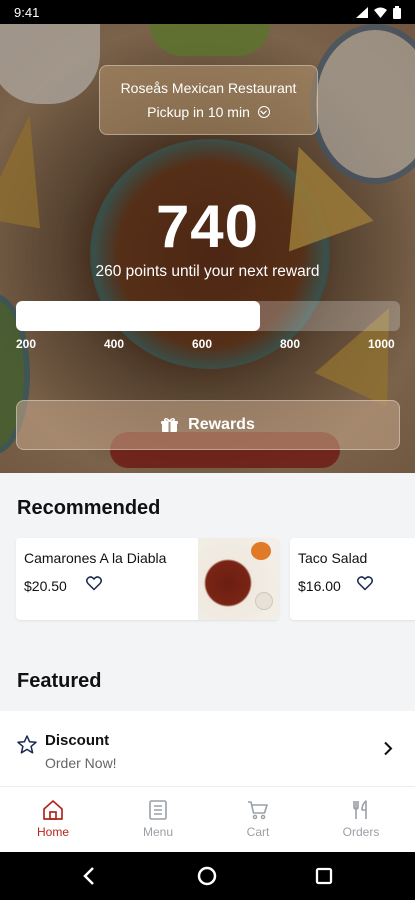 The width and height of the screenshot is (415, 900). I want to click on progress-tick-label: 800, so click(290, 344).